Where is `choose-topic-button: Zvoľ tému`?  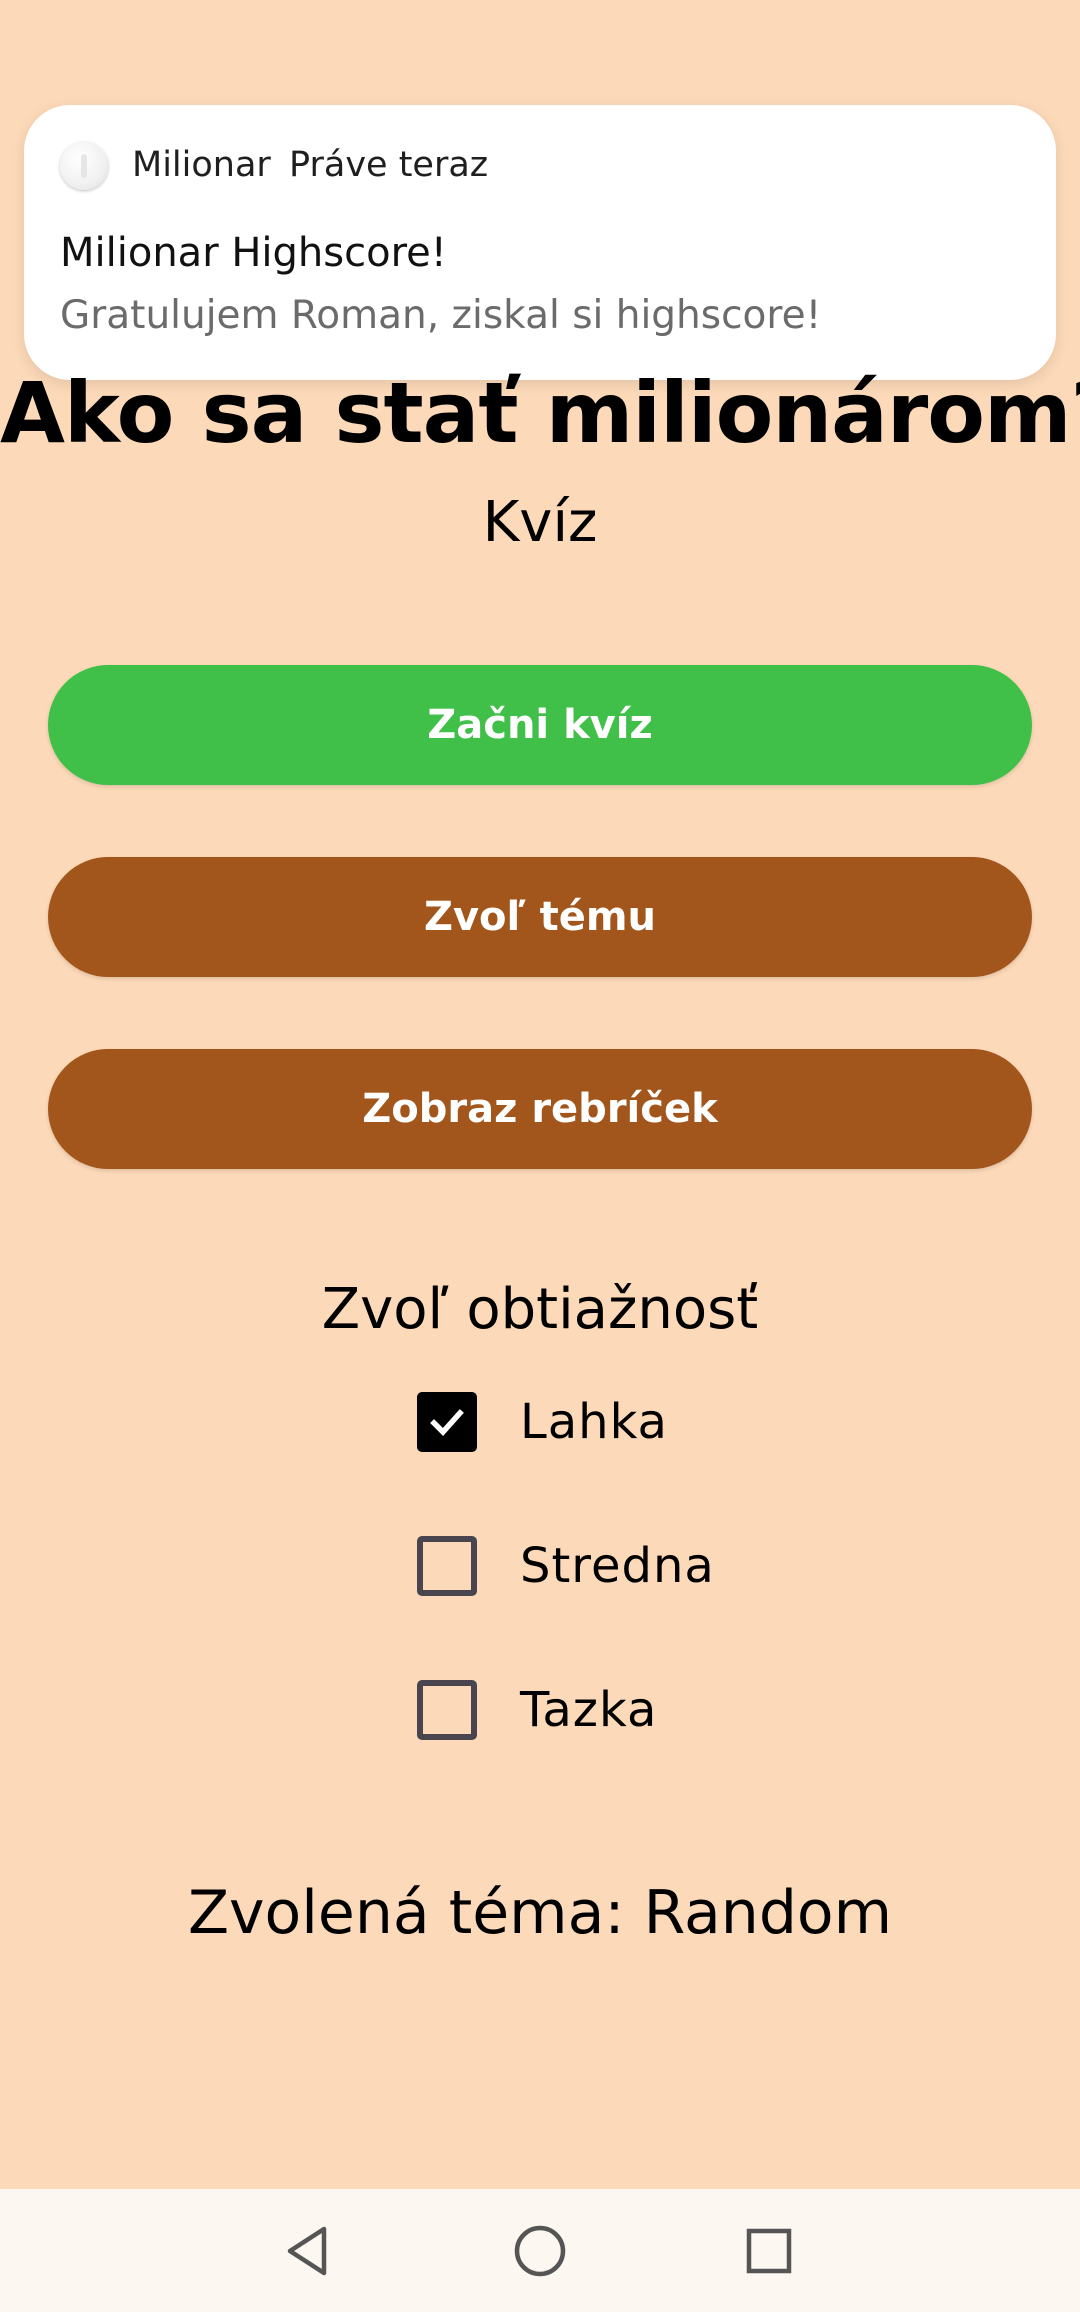
choose-topic-button: Zvoľ tému is located at coordinates (540, 917).